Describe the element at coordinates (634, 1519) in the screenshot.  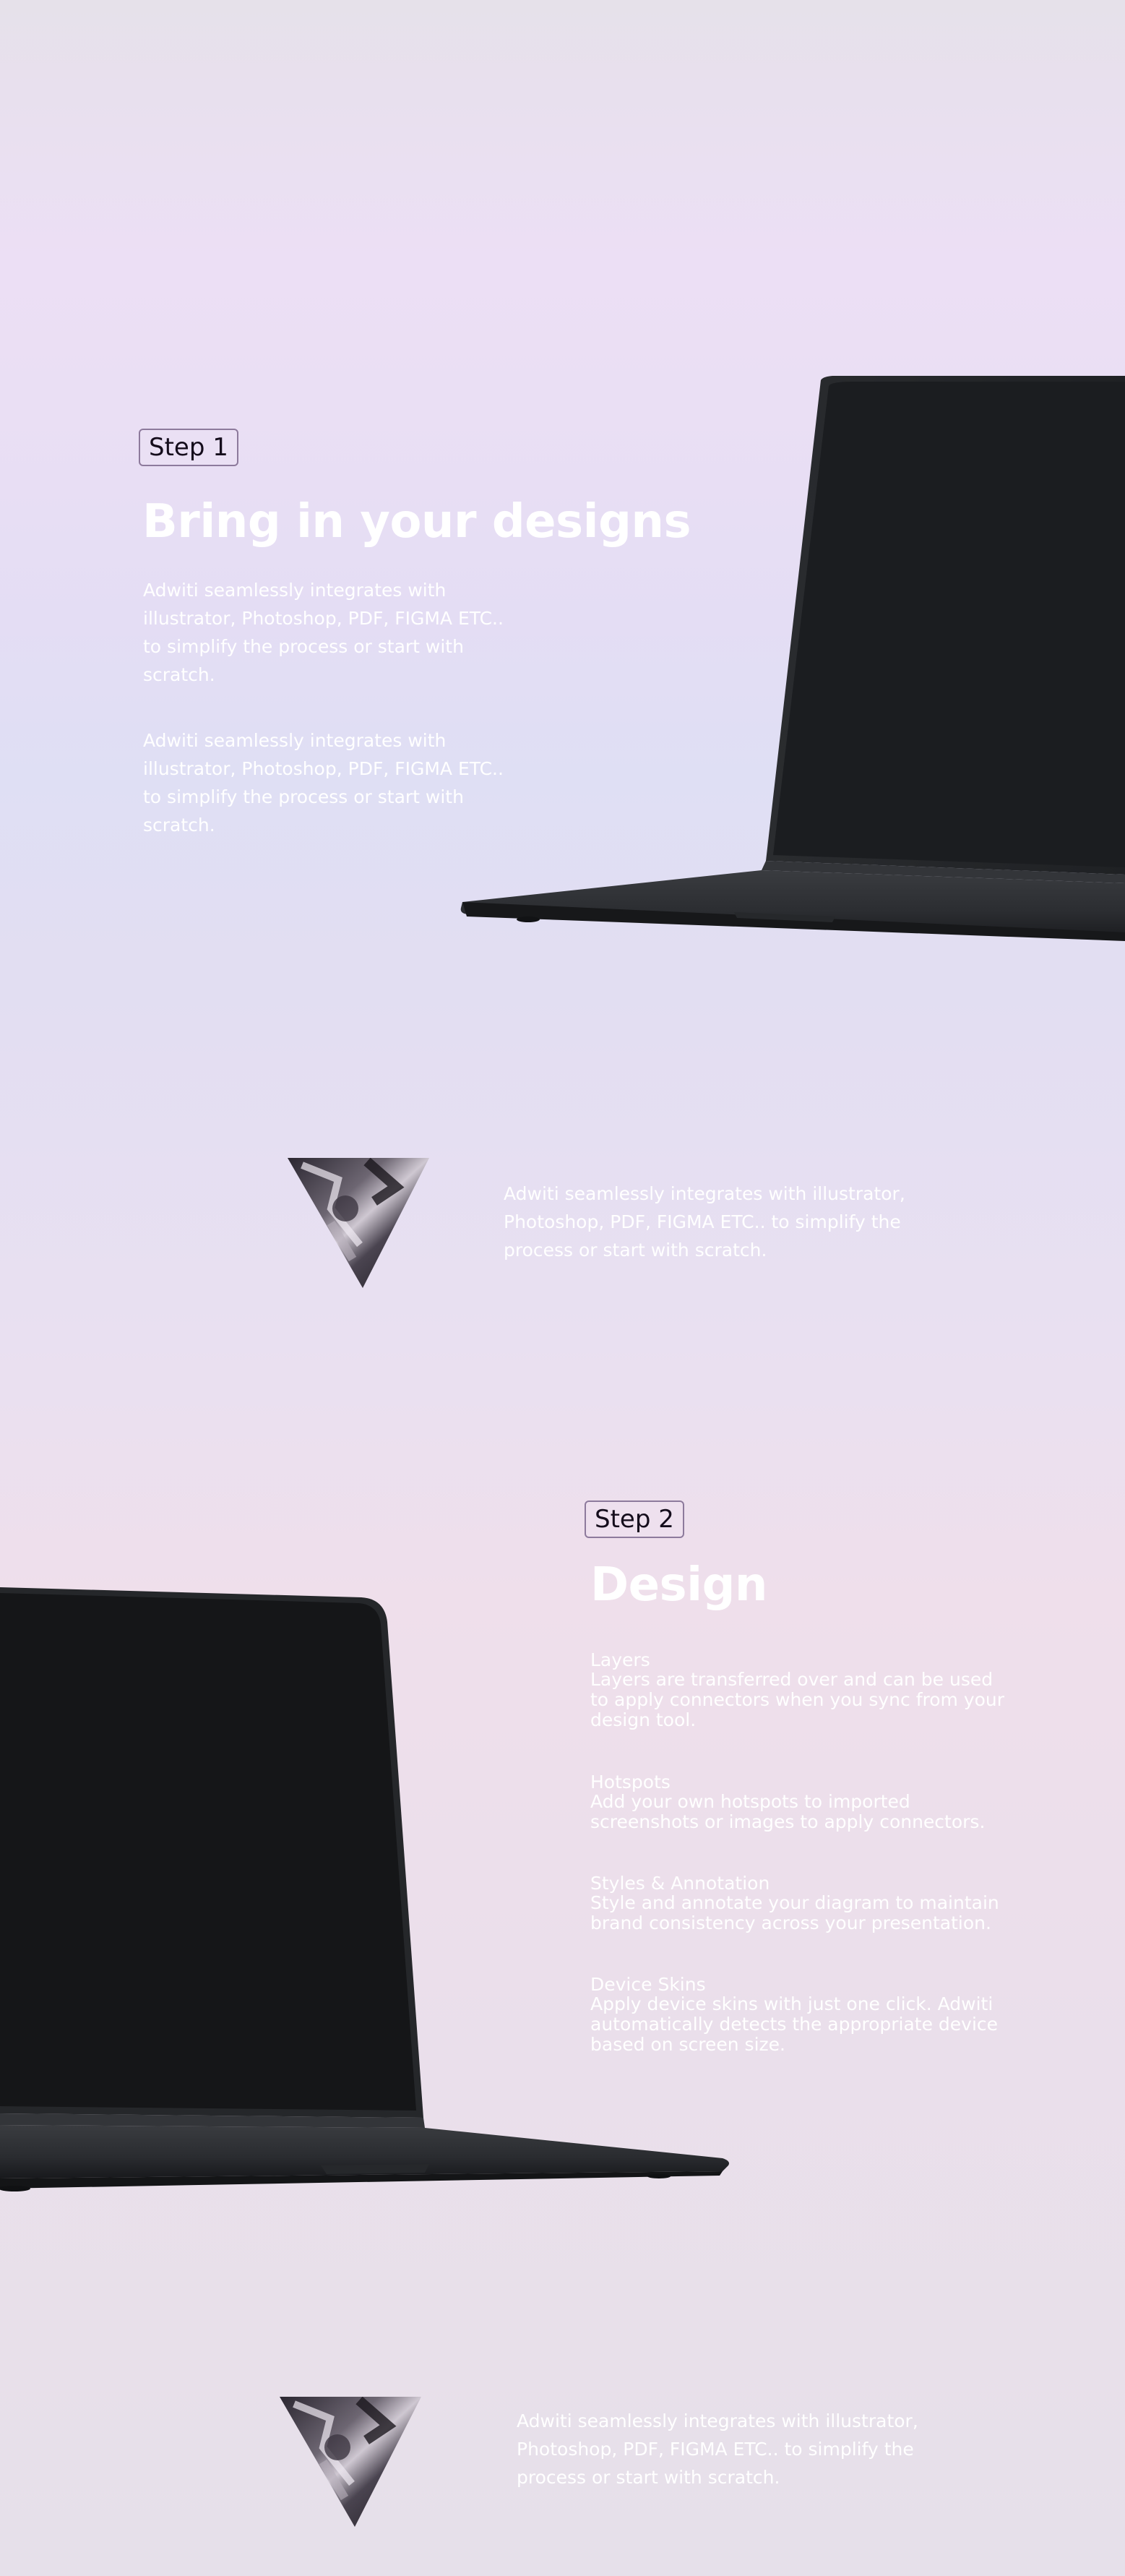
I see `step-2-badge: Step 2` at that location.